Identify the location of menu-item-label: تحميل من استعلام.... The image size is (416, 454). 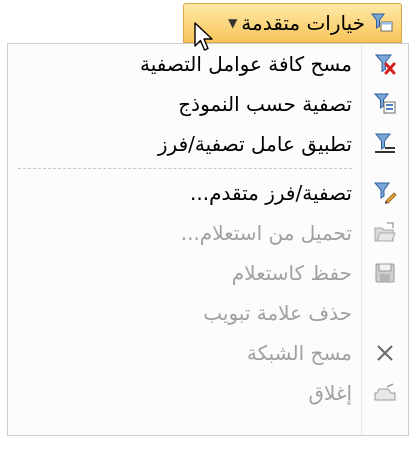
(266, 233).